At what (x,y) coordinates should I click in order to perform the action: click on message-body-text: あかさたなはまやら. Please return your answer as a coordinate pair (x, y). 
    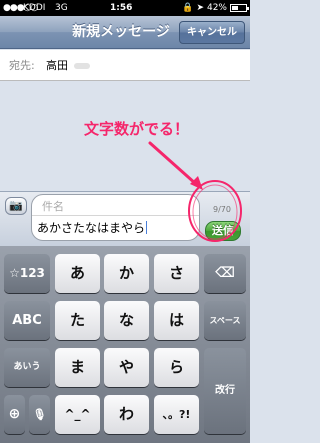
    Looking at the image, I should click on (92, 227).